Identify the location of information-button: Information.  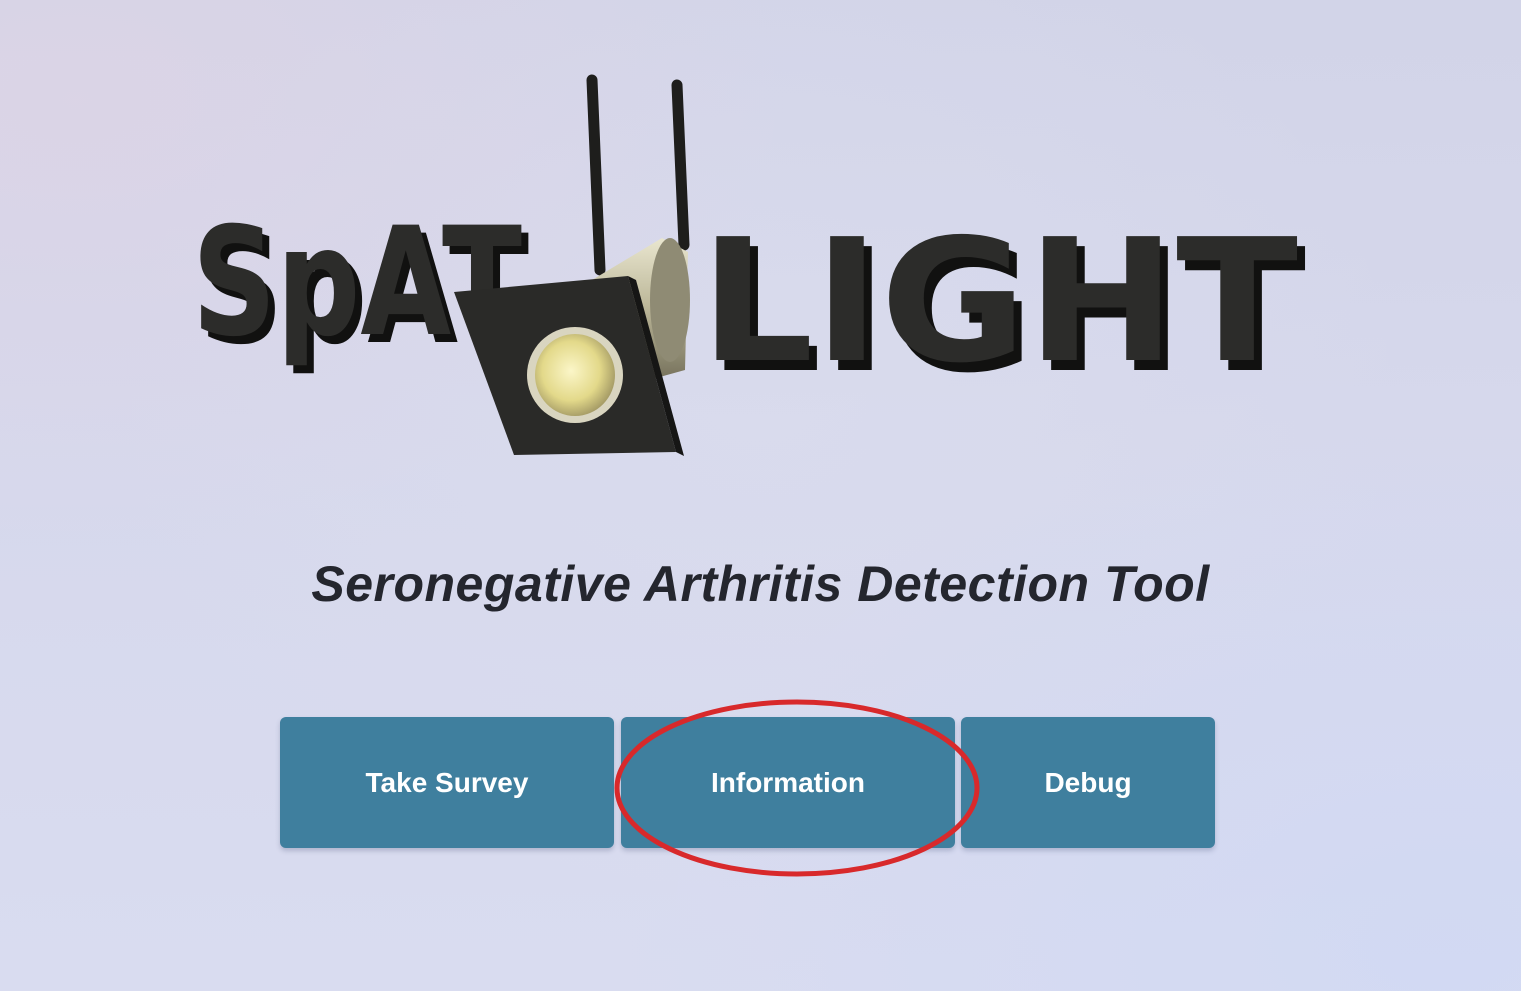
(788, 782).